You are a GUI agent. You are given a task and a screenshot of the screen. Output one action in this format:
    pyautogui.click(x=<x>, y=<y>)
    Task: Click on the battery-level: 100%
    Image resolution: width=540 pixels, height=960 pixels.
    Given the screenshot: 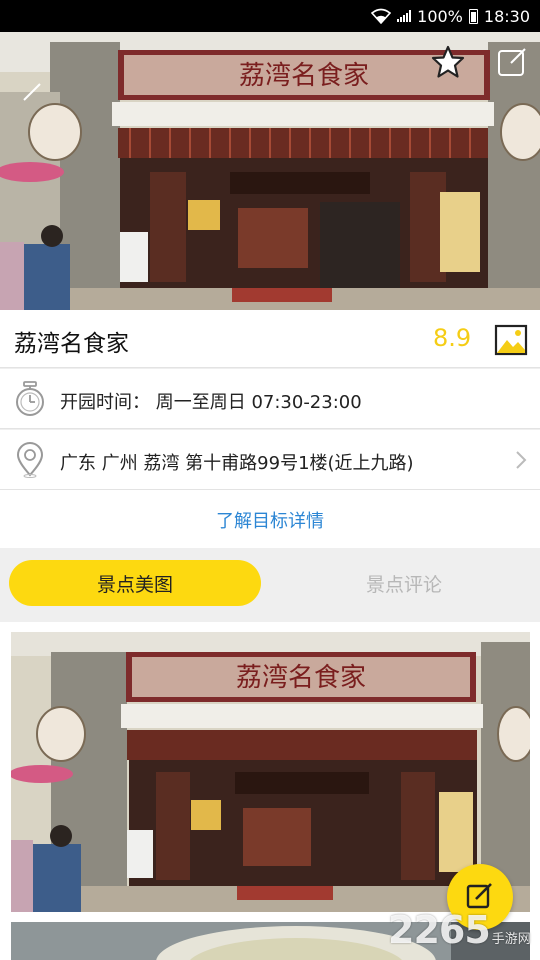 What is the action you would take?
    pyautogui.click(x=440, y=16)
    